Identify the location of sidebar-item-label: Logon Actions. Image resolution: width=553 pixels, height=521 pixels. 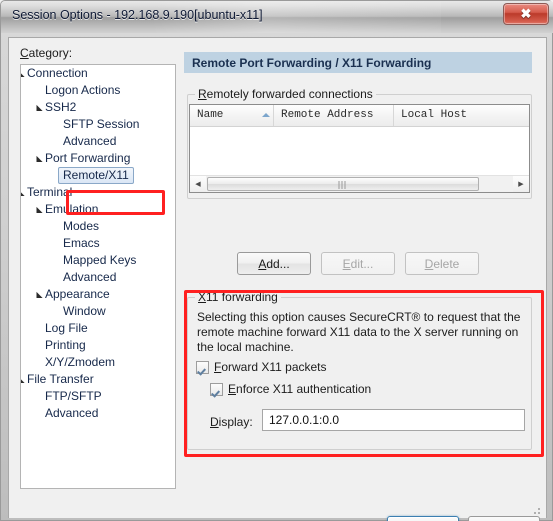
(83, 90).